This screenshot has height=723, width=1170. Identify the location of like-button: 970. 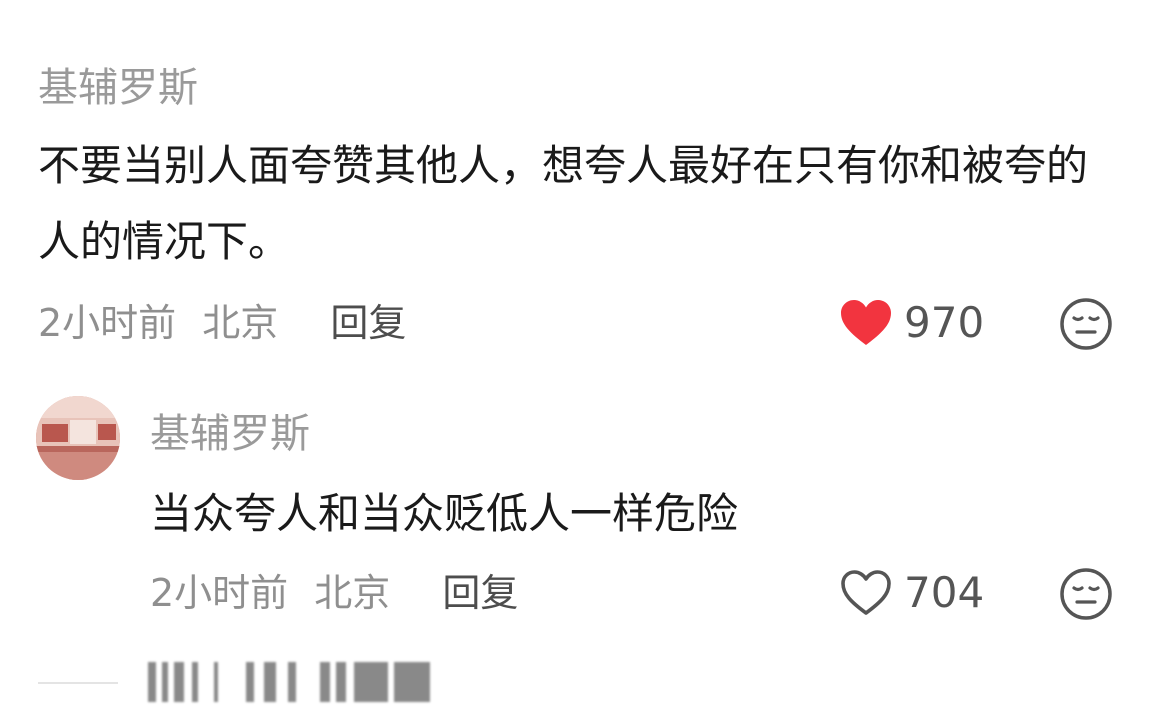
(911, 323).